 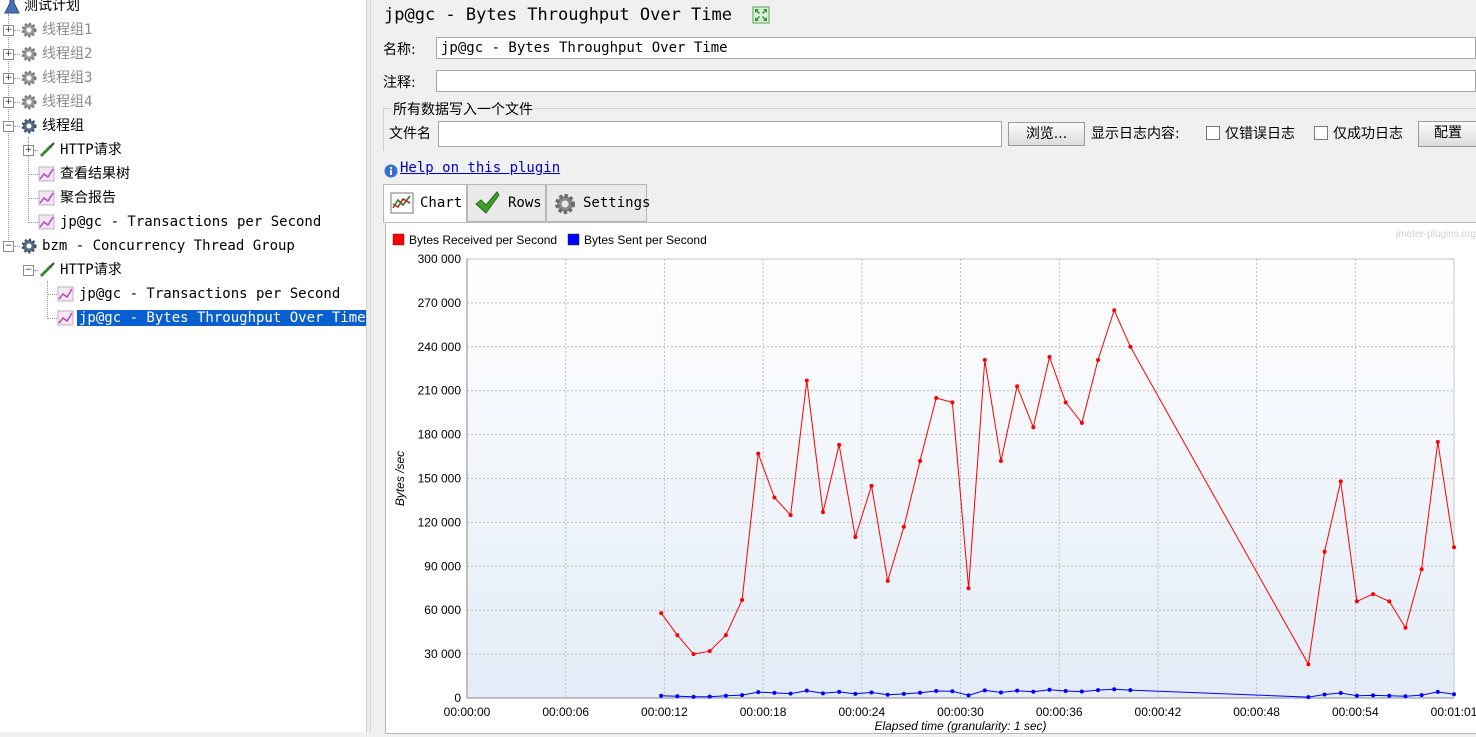 What do you see at coordinates (52, 8) in the screenshot?
I see `tree-root-test-plan: 测试计划` at bounding box center [52, 8].